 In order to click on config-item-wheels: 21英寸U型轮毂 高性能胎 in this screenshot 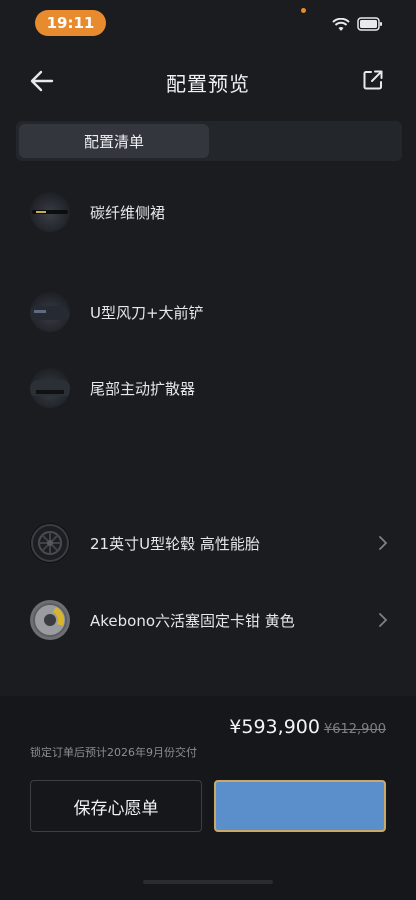, I will do `click(210, 543)`.